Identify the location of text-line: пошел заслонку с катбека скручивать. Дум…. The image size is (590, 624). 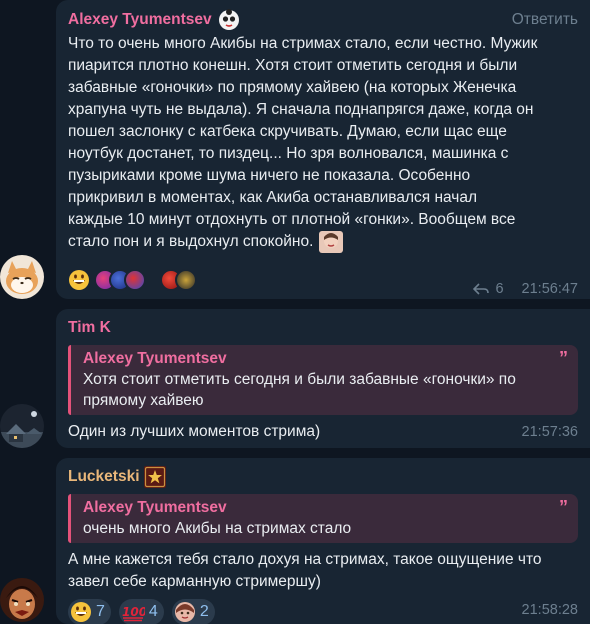
(287, 131).